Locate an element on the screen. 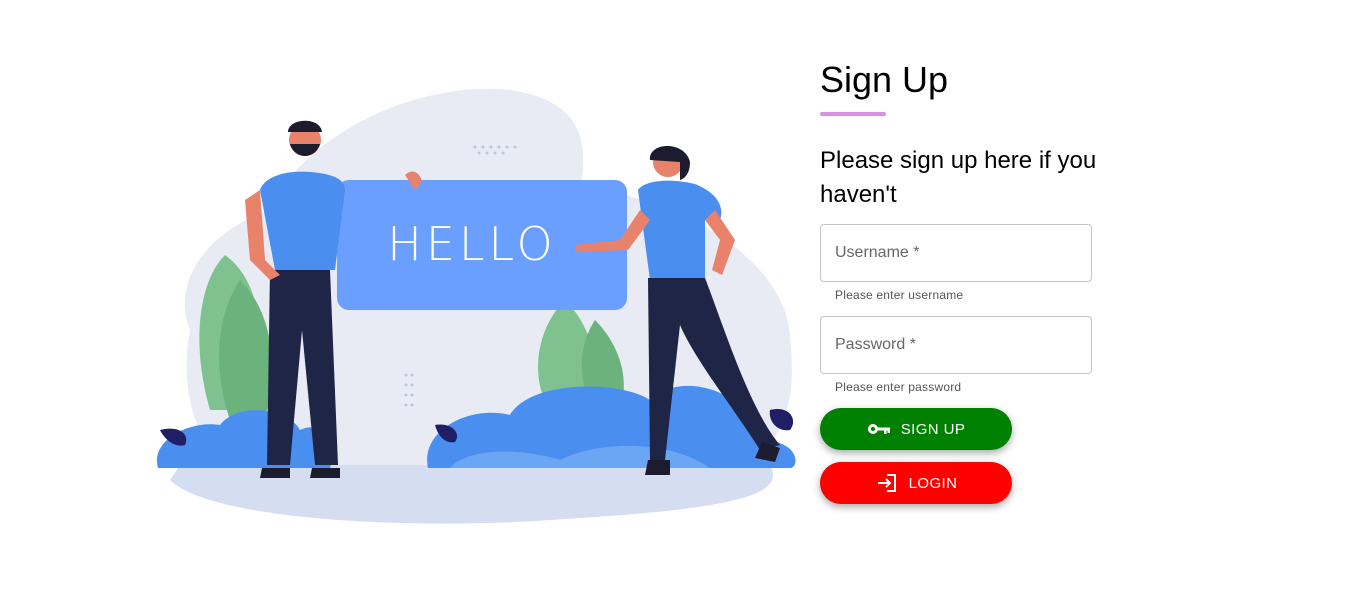 Image resolution: width=1366 pixels, height=609 pixels. login-button-label: LOGIN is located at coordinates (933, 483).